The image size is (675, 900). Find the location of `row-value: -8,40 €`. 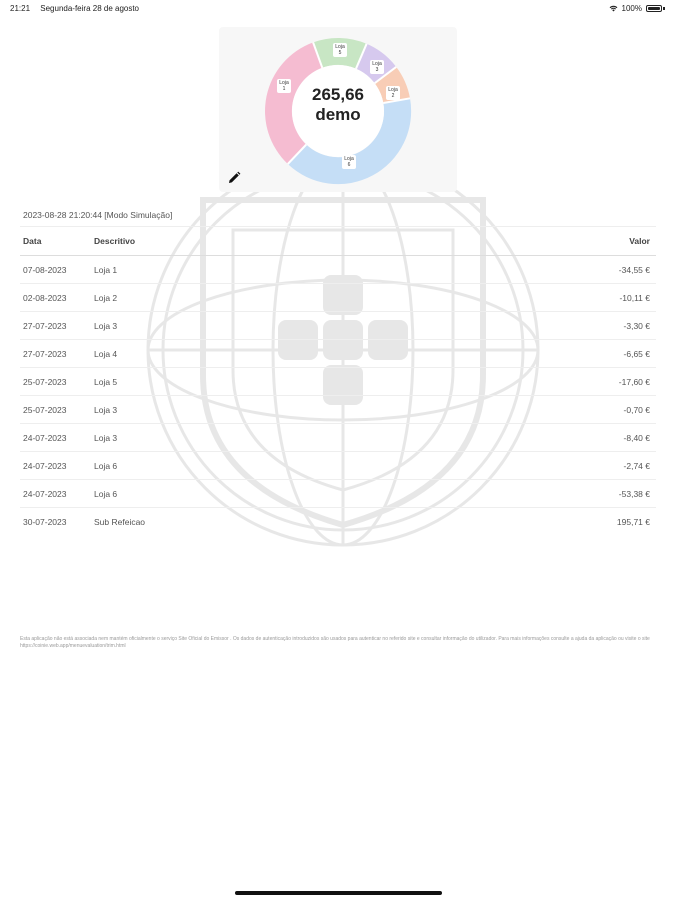

row-value: -8,40 € is located at coordinates (536, 437).